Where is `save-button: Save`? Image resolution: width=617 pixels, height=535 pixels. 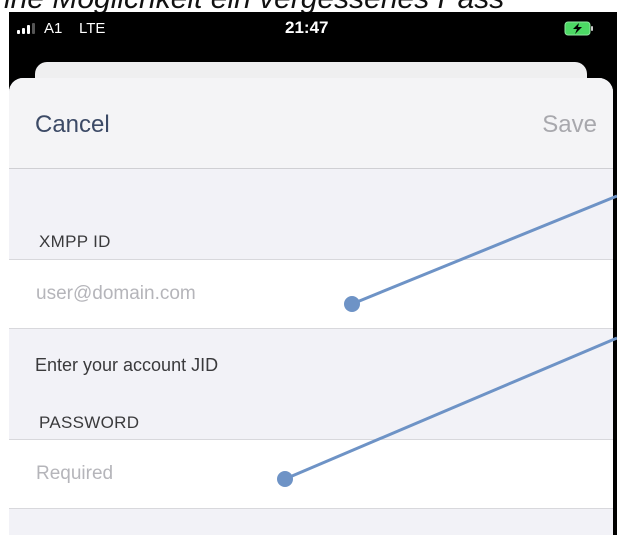 save-button: Save is located at coordinates (569, 125).